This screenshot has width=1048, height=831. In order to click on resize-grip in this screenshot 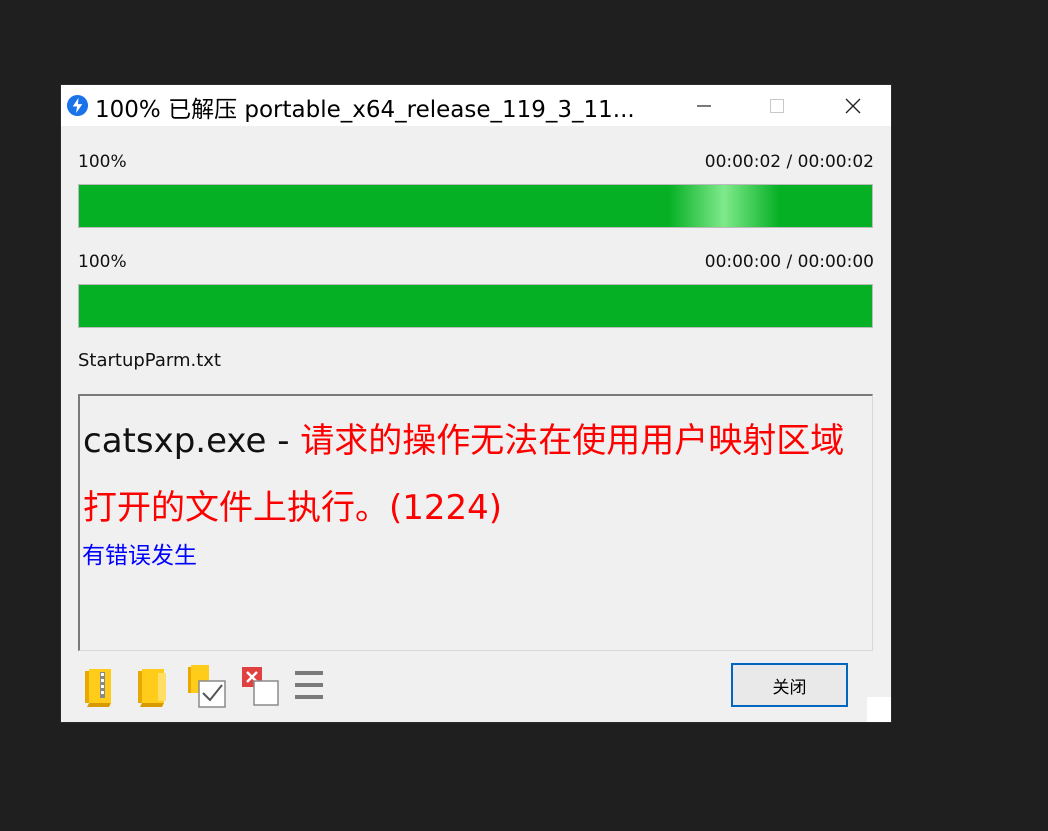, I will do `click(879, 709)`.